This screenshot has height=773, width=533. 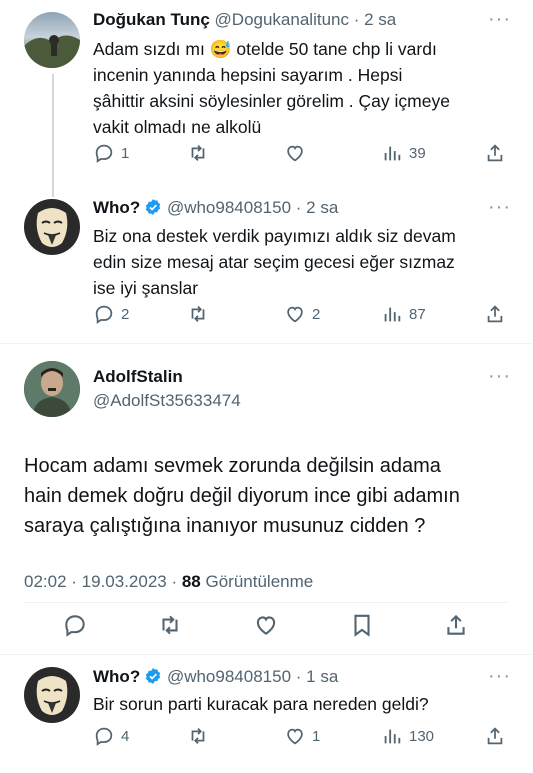 I want to click on emoji: 😅, so click(x=220, y=49).